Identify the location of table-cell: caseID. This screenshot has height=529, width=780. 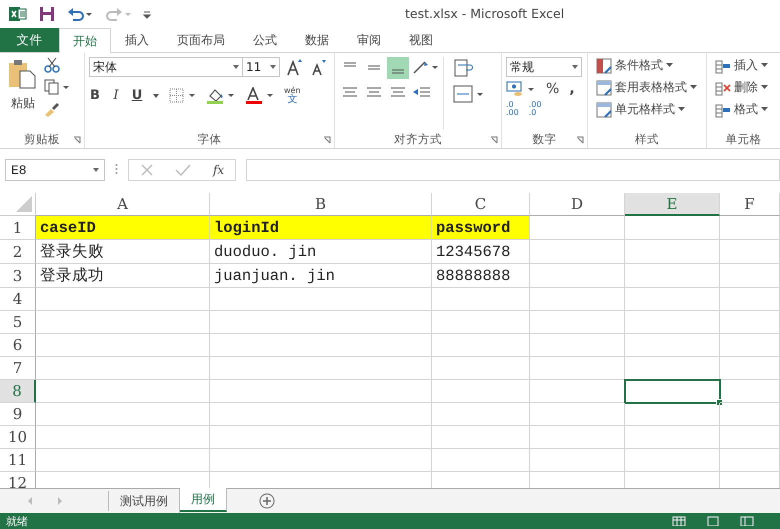
(123, 228).